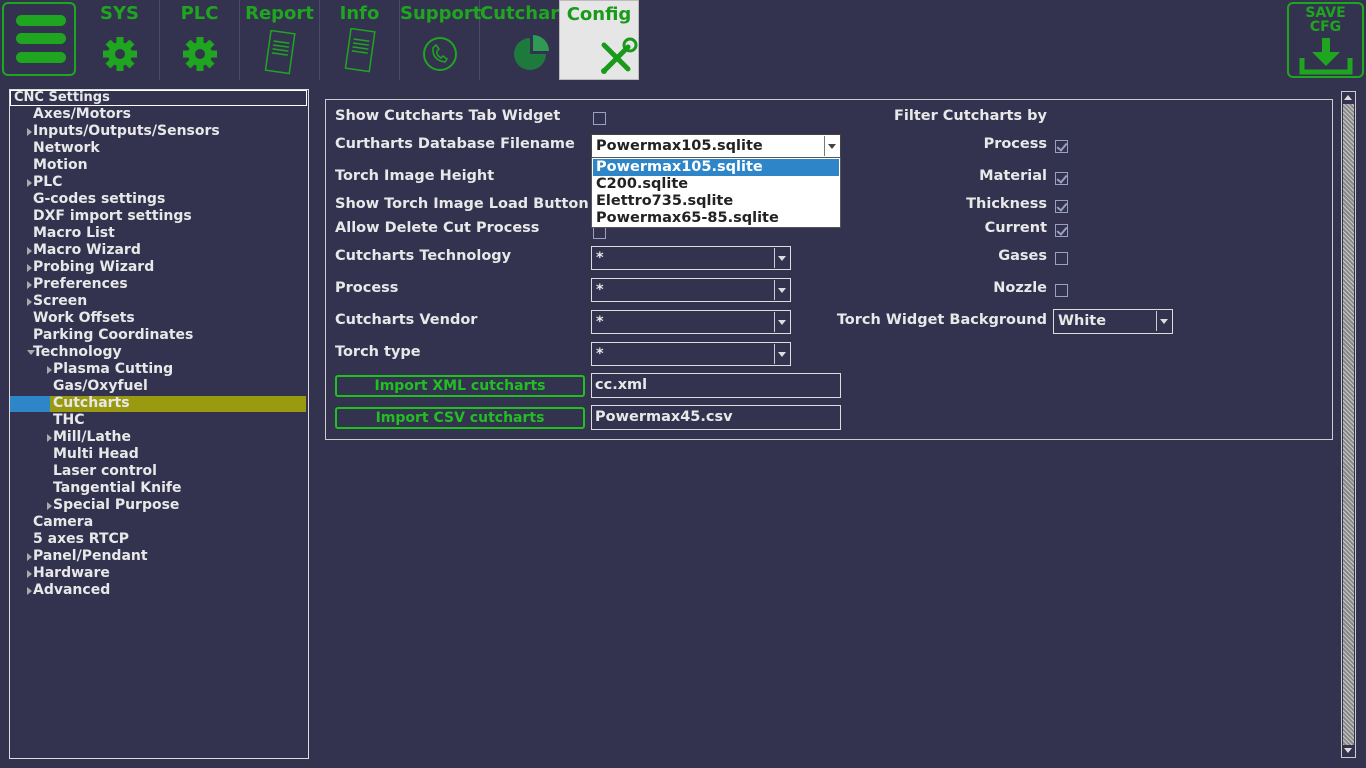 This screenshot has height=768, width=1366. What do you see at coordinates (158, 267) in the screenshot?
I see `tree-item: Probing Wizard` at bounding box center [158, 267].